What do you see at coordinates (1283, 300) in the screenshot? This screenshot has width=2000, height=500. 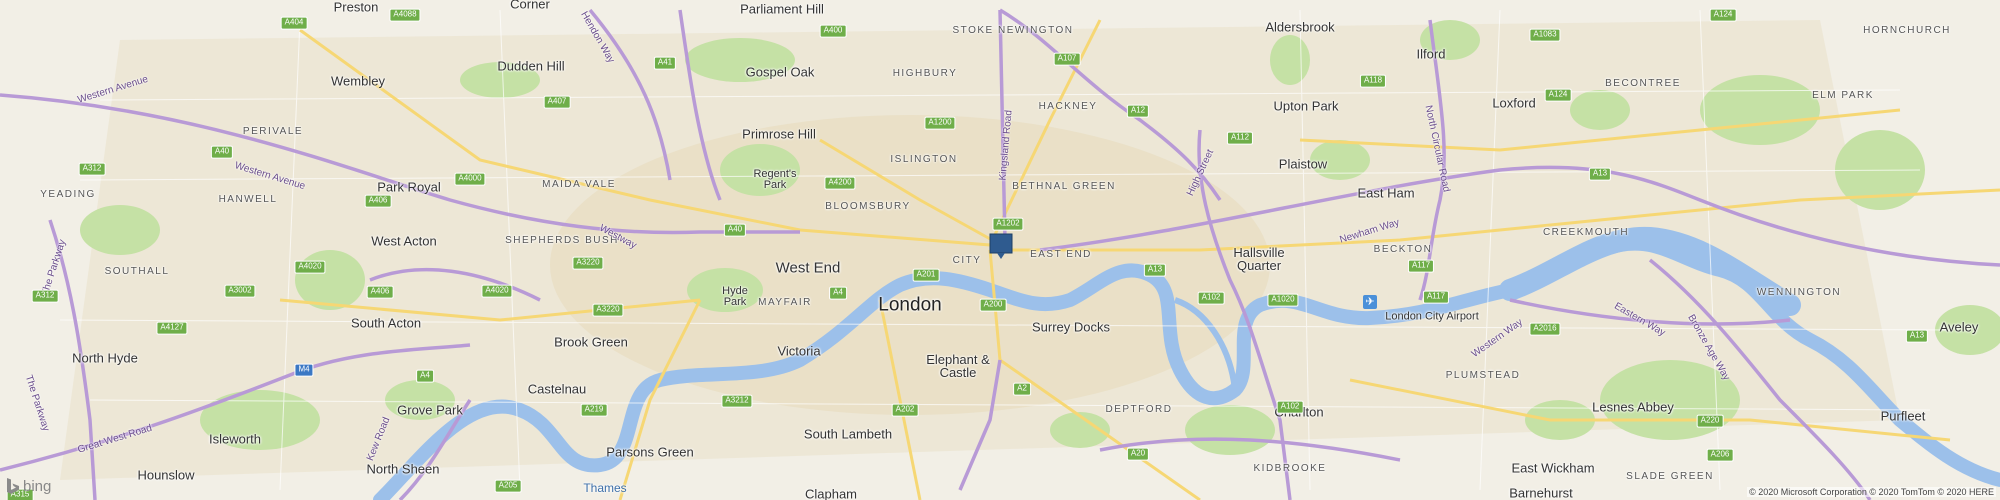 I see `road-shield-a1020: A1020` at bounding box center [1283, 300].